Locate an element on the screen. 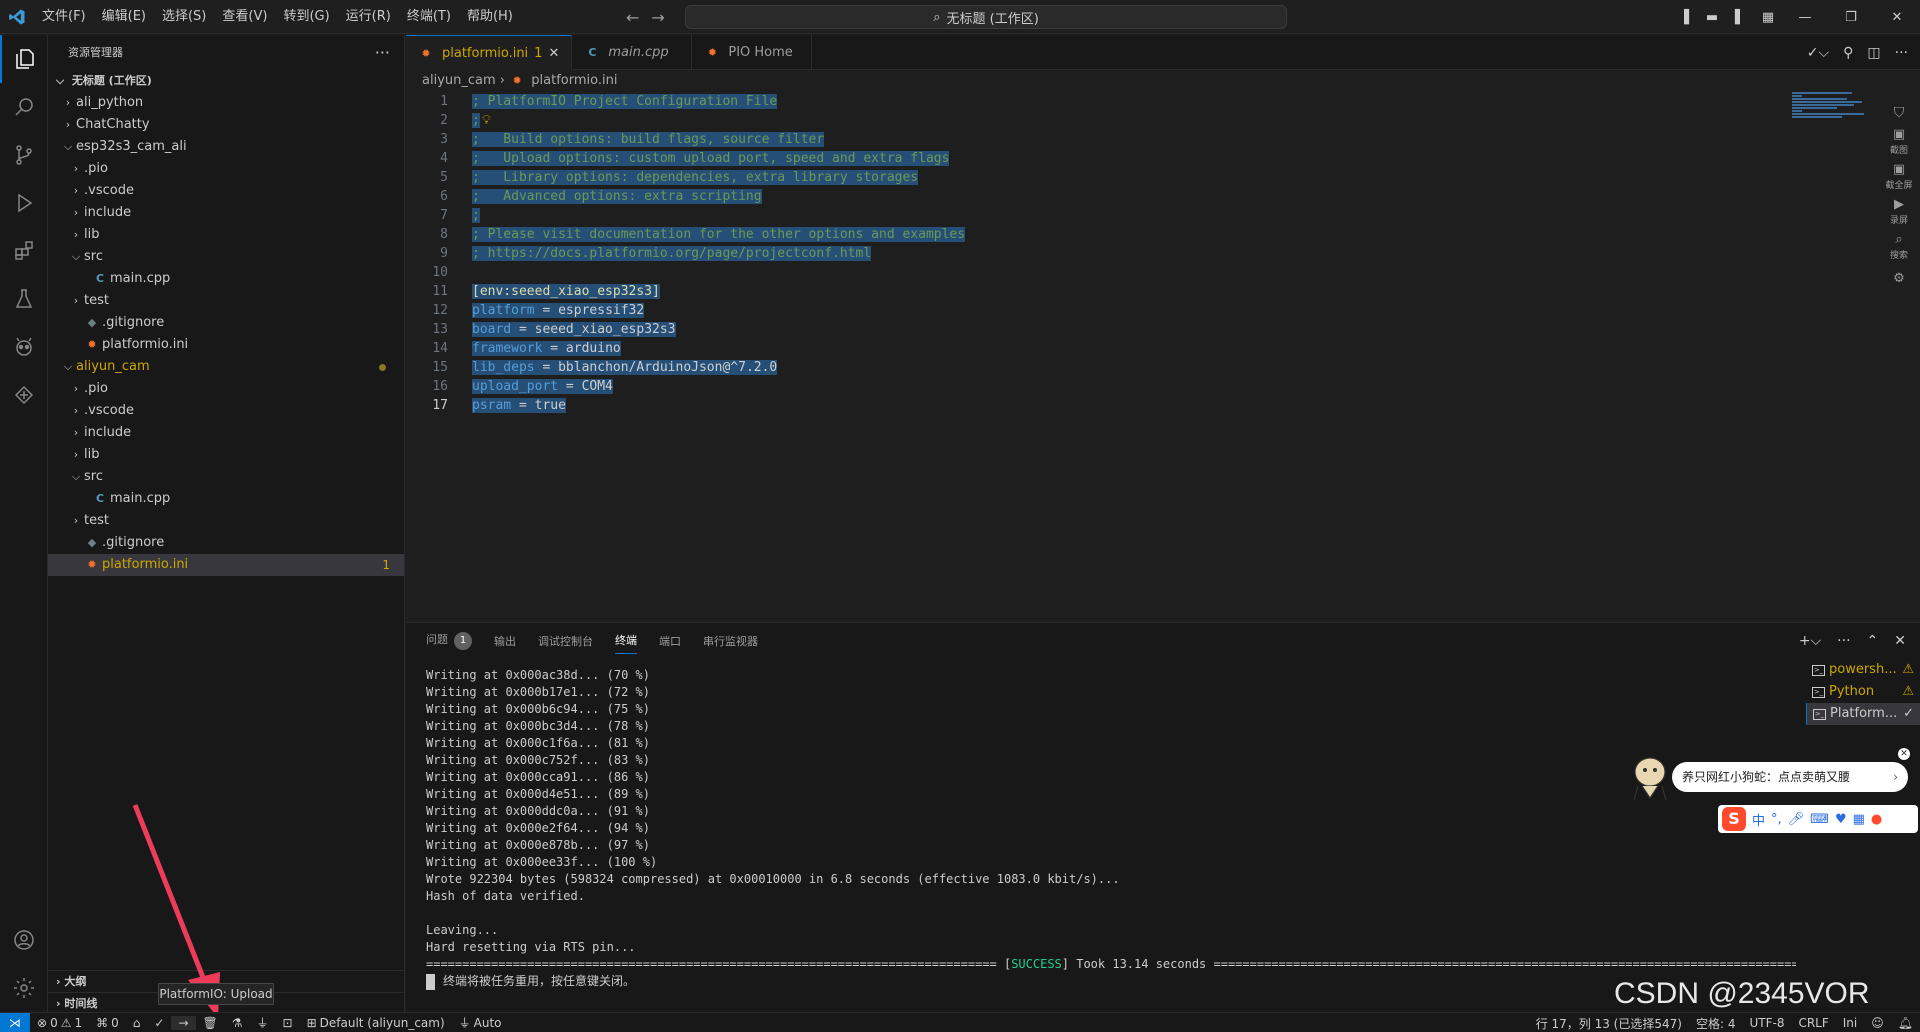  menu-item: 转到(G) is located at coordinates (306, 17).